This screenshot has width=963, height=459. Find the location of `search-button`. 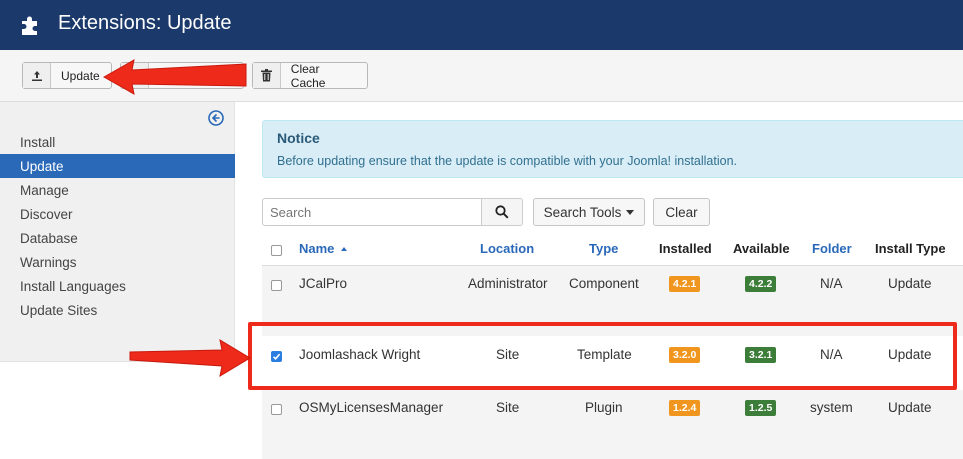

search-button is located at coordinates (502, 212).